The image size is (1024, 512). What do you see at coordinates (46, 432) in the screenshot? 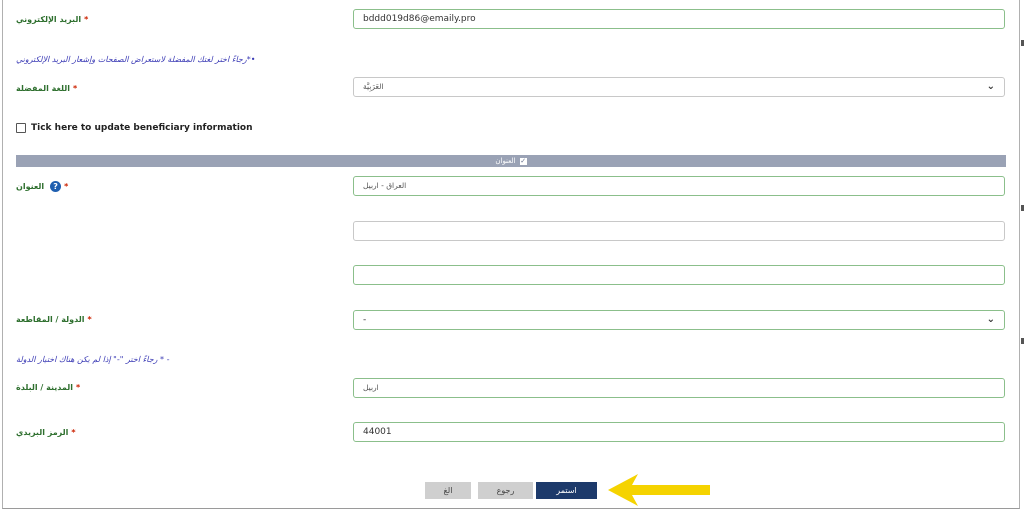
I see `postal-label: الرمز البريدي *` at bounding box center [46, 432].